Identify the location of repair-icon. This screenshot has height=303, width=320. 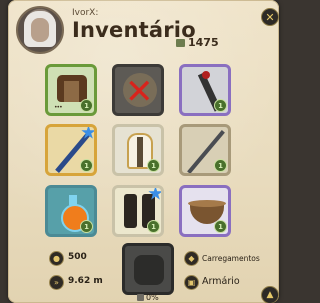
(140, 297).